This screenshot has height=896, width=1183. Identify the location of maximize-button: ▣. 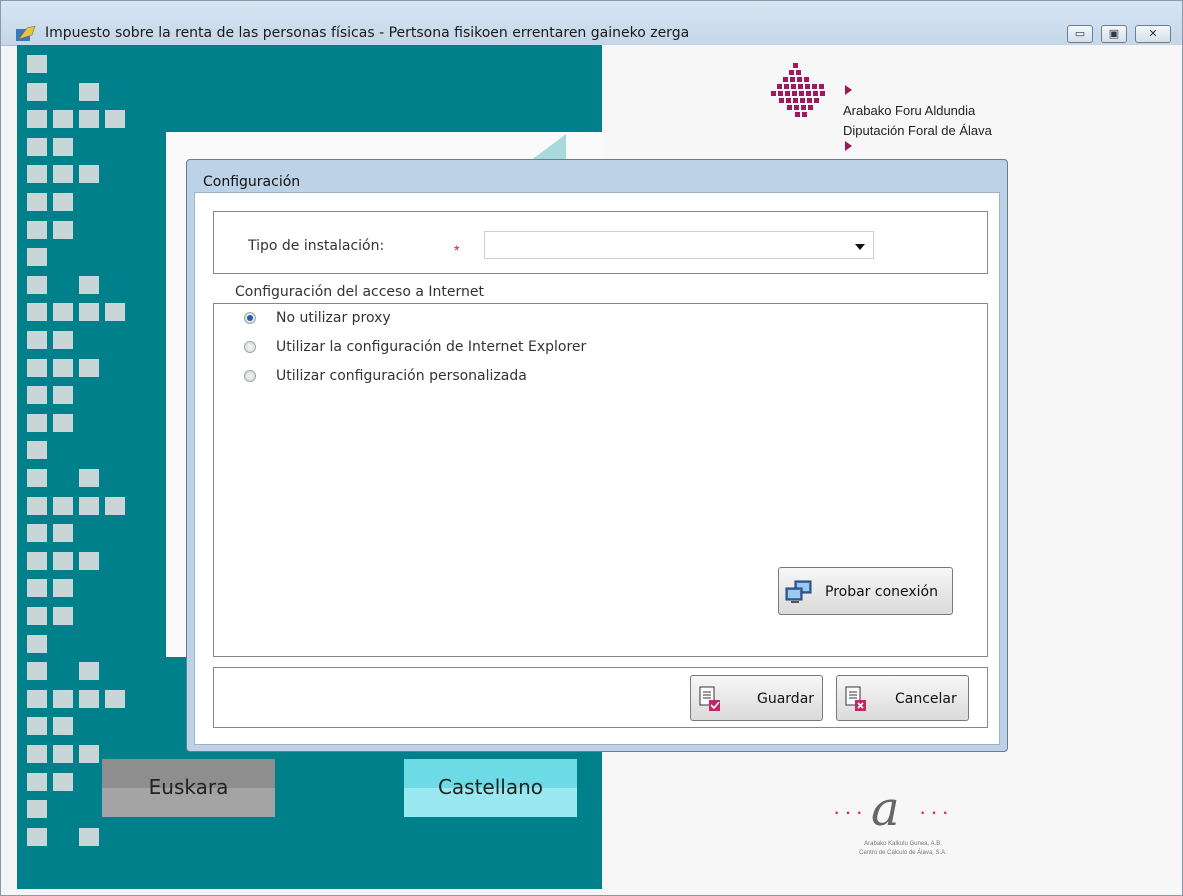
(1114, 34).